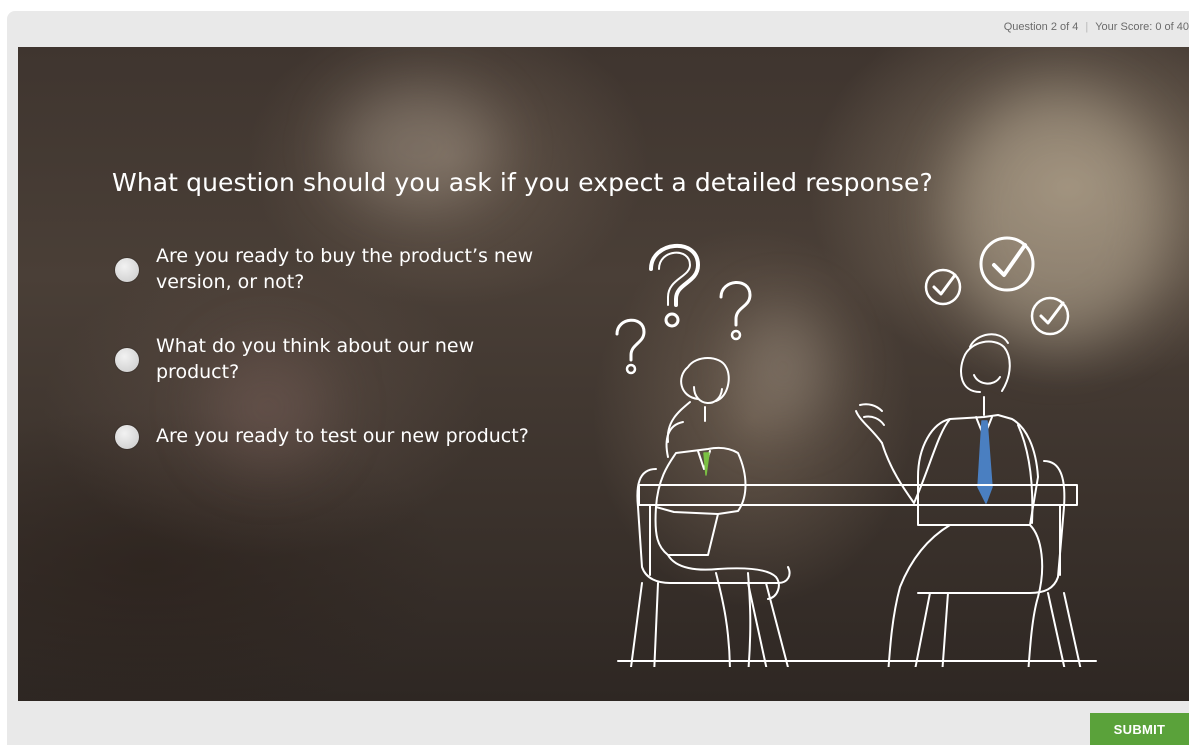 The image size is (1189, 745). What do you see at coordinates (710, 567) in the screenshot?
I see `woman-chair` at bounding box center [710, 567].